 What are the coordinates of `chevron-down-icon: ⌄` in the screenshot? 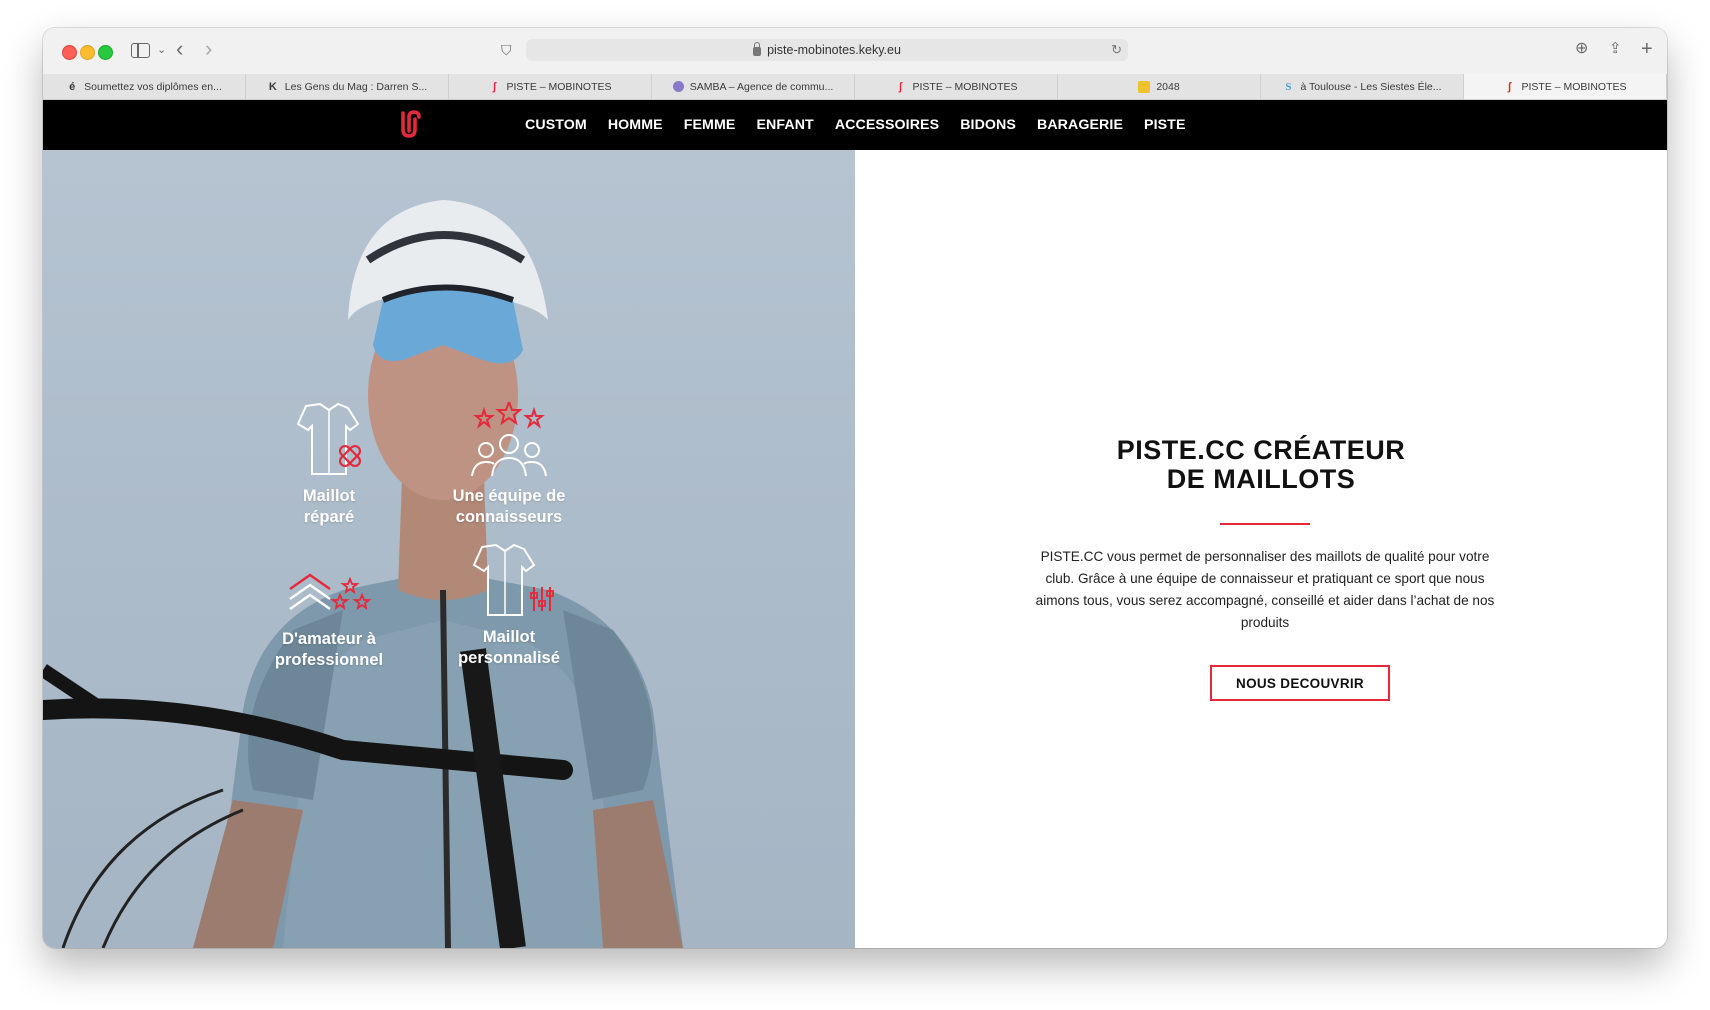 It's located at (161, 50).